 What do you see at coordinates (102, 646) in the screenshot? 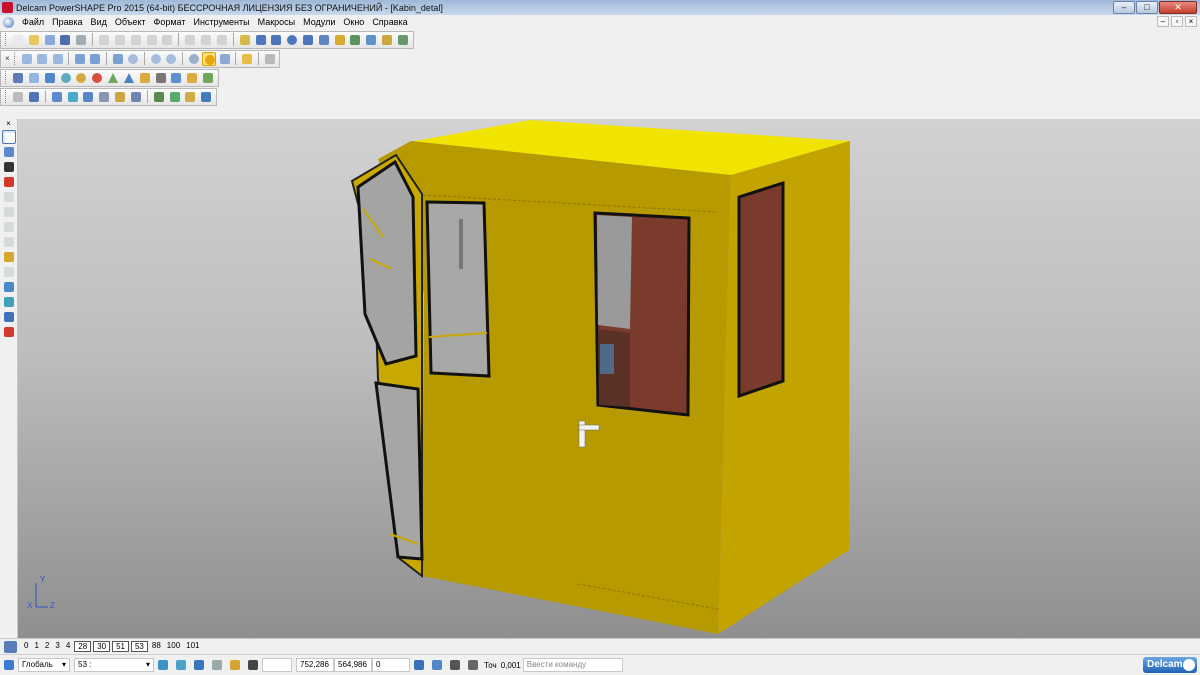
I see `level-button-active: 30` at bounding box center [102, 646].